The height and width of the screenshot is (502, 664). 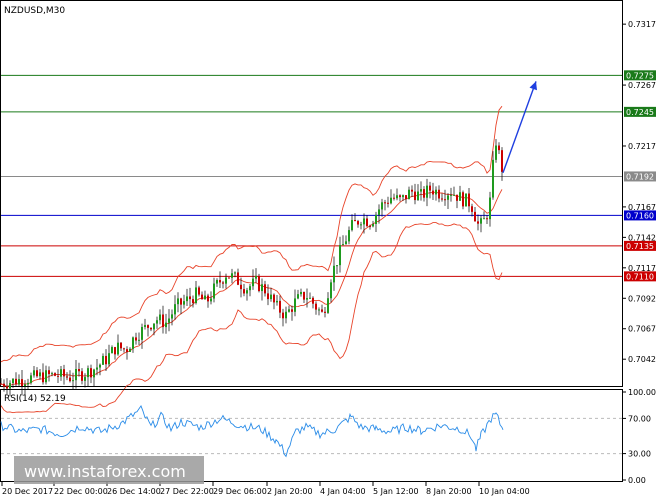 I want to click on level-label-support-2: 0.7110, so click(x=640, y=276).